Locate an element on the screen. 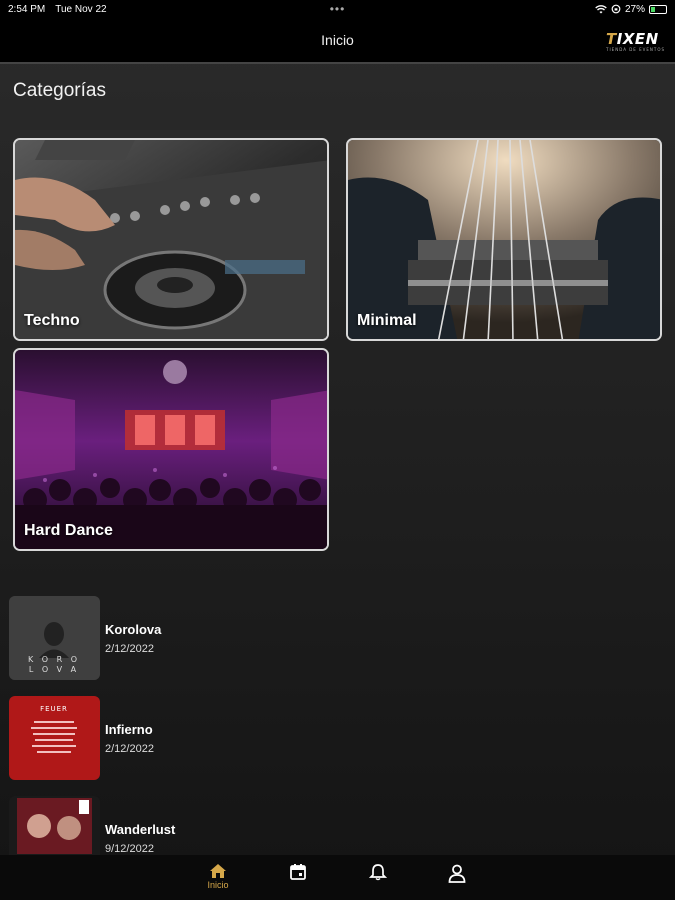 The width and height of the screenshot is (675, 900). bottom-nav: Inicio is located at coordinates (337, 877).